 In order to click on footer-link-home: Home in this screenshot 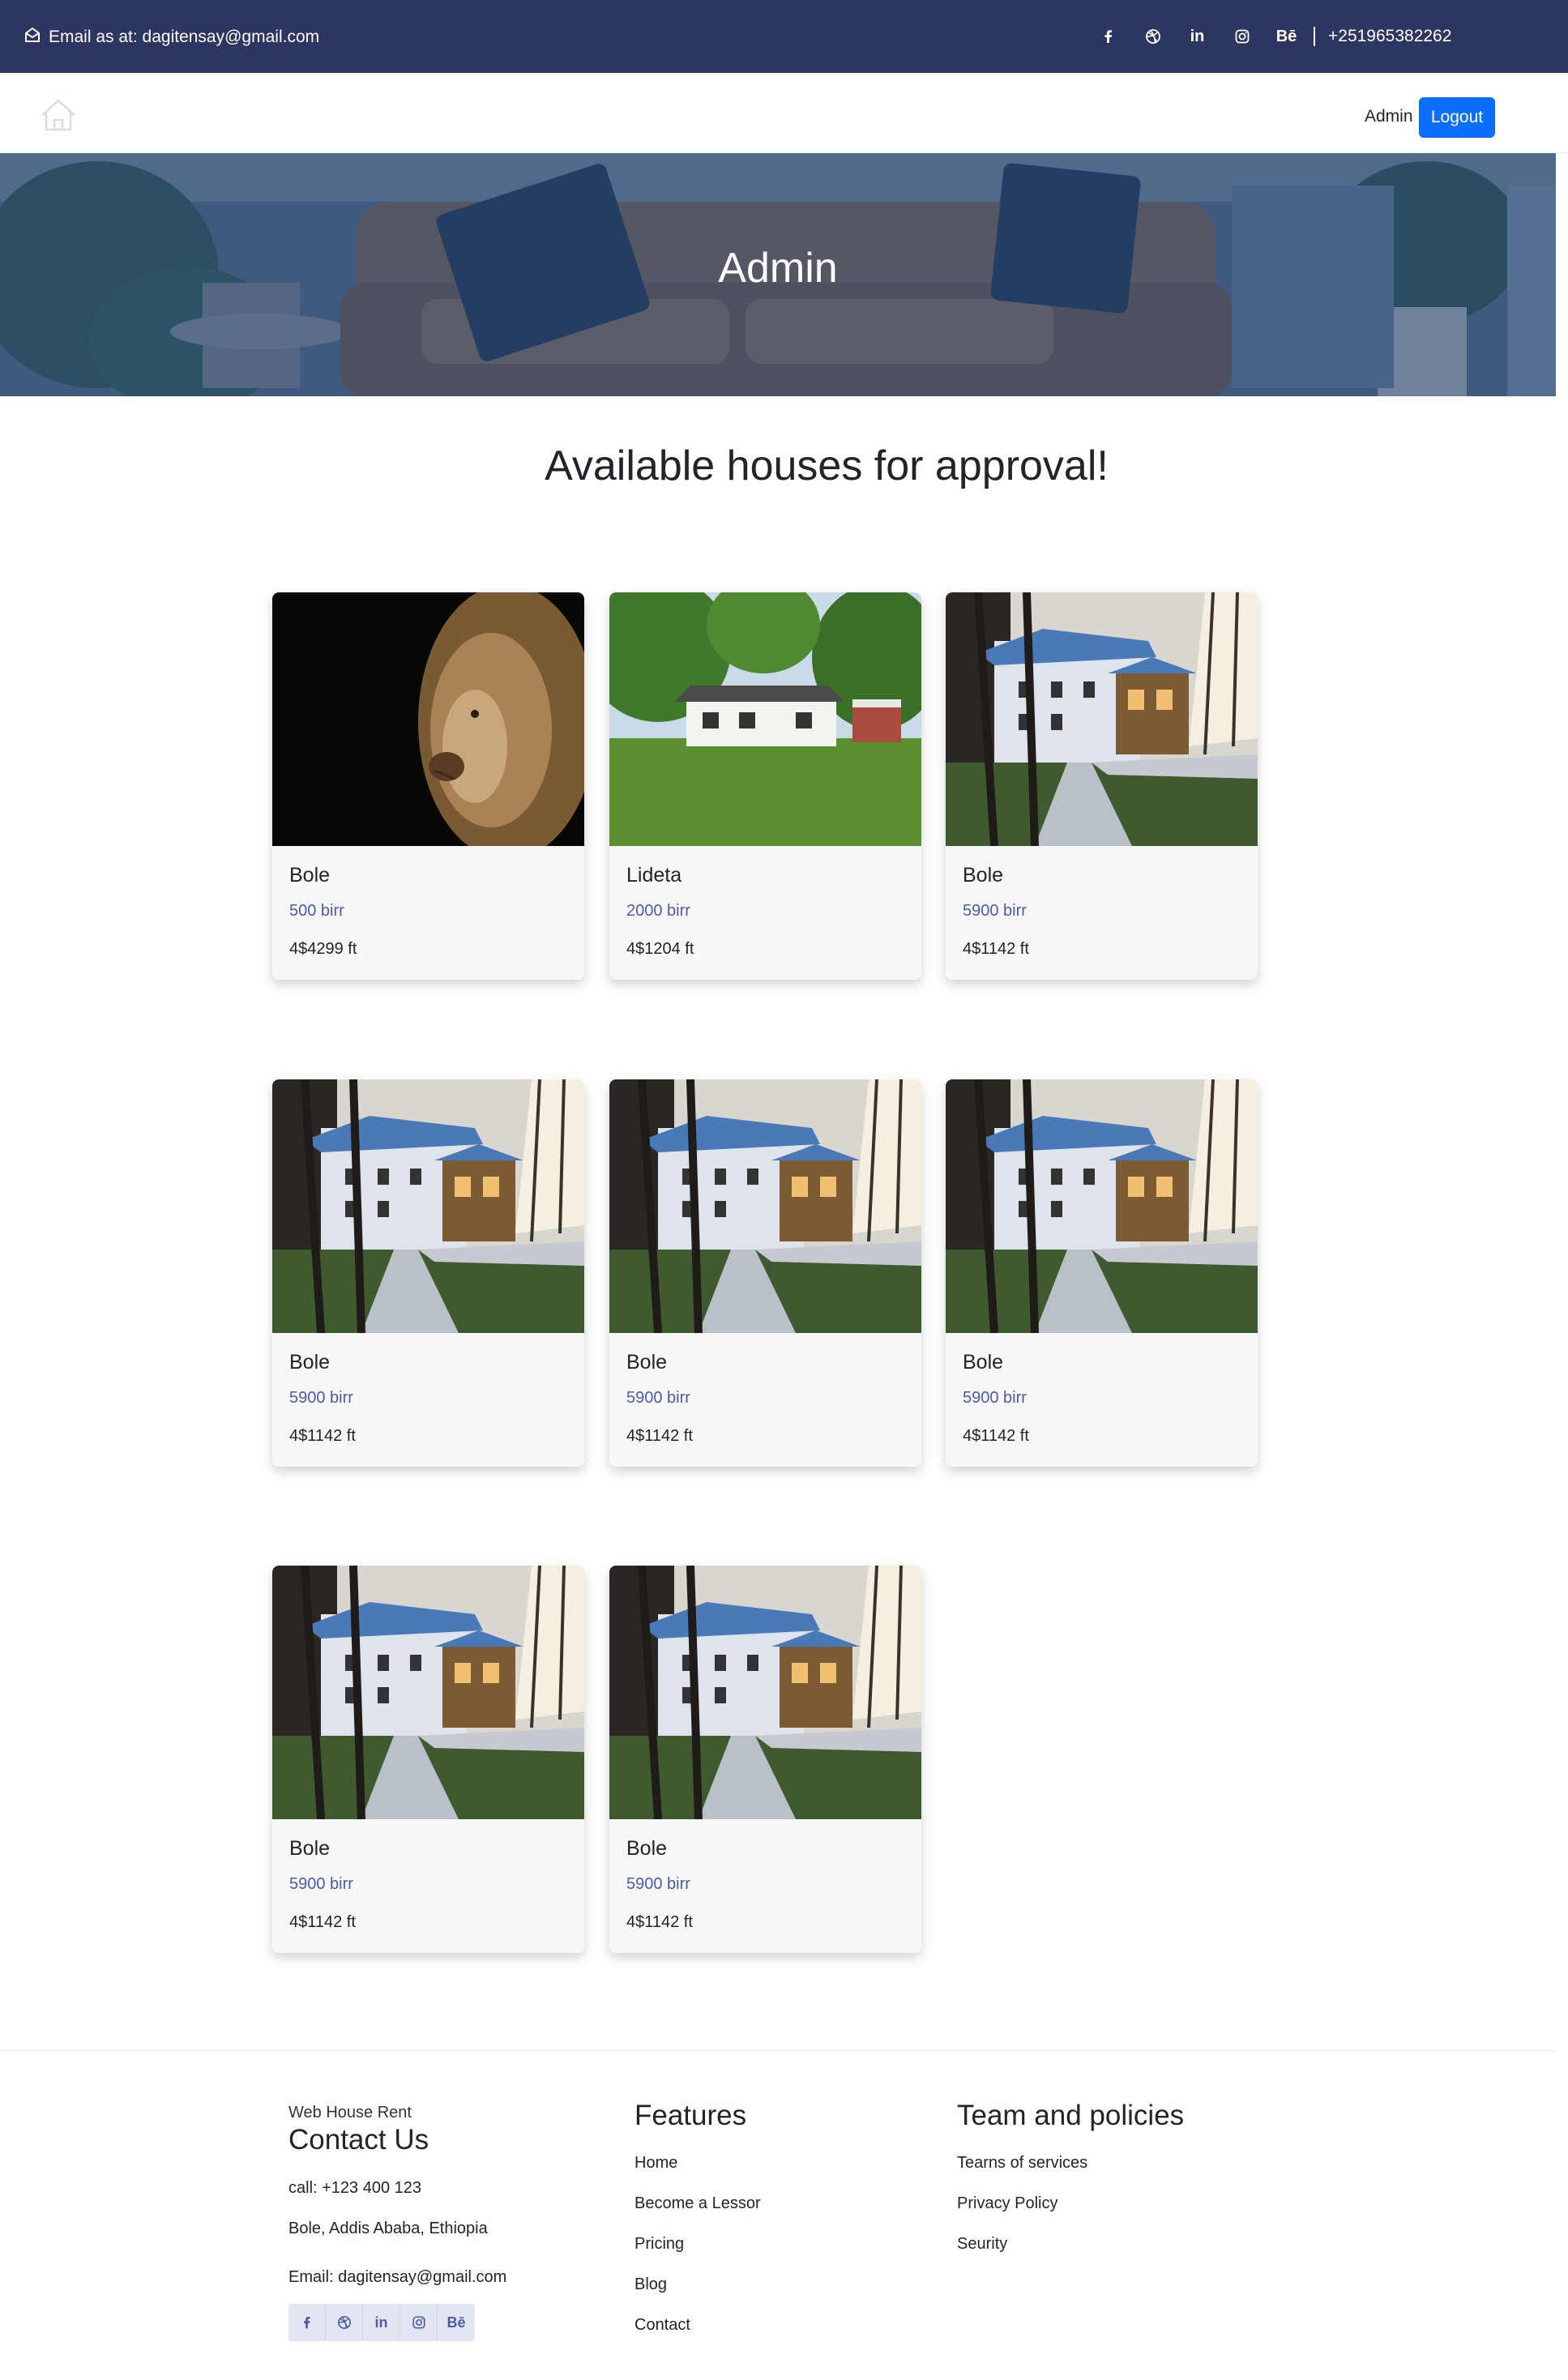, I will do `click(655, 2163)`.